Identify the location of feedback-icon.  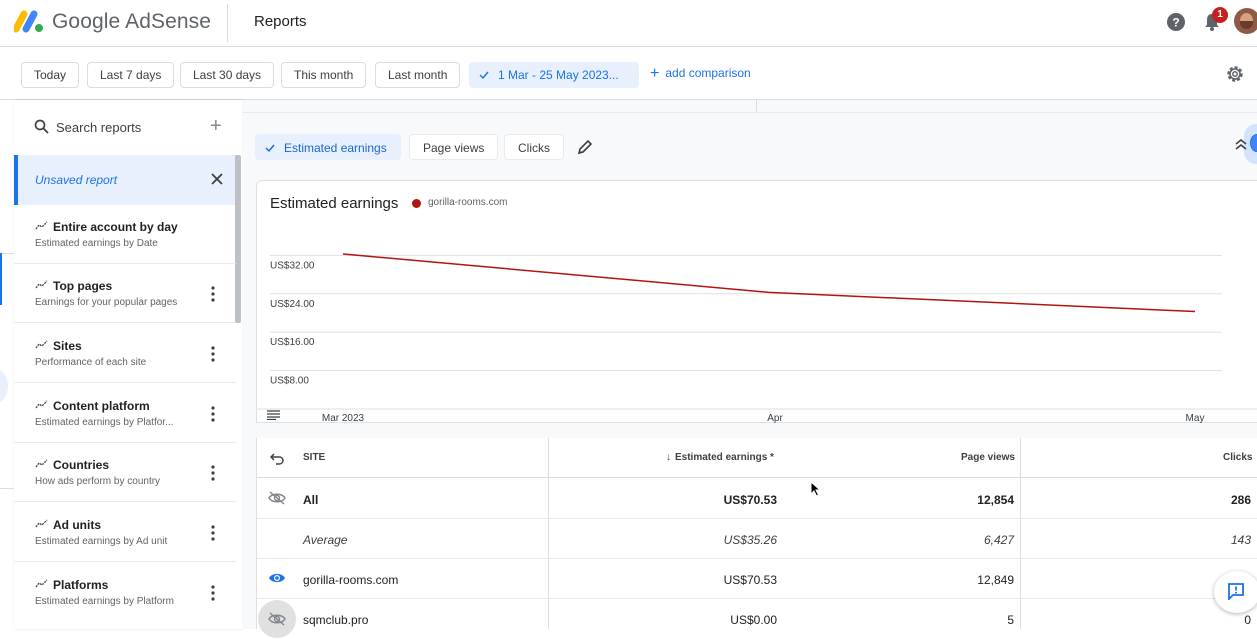
(1236, 591).